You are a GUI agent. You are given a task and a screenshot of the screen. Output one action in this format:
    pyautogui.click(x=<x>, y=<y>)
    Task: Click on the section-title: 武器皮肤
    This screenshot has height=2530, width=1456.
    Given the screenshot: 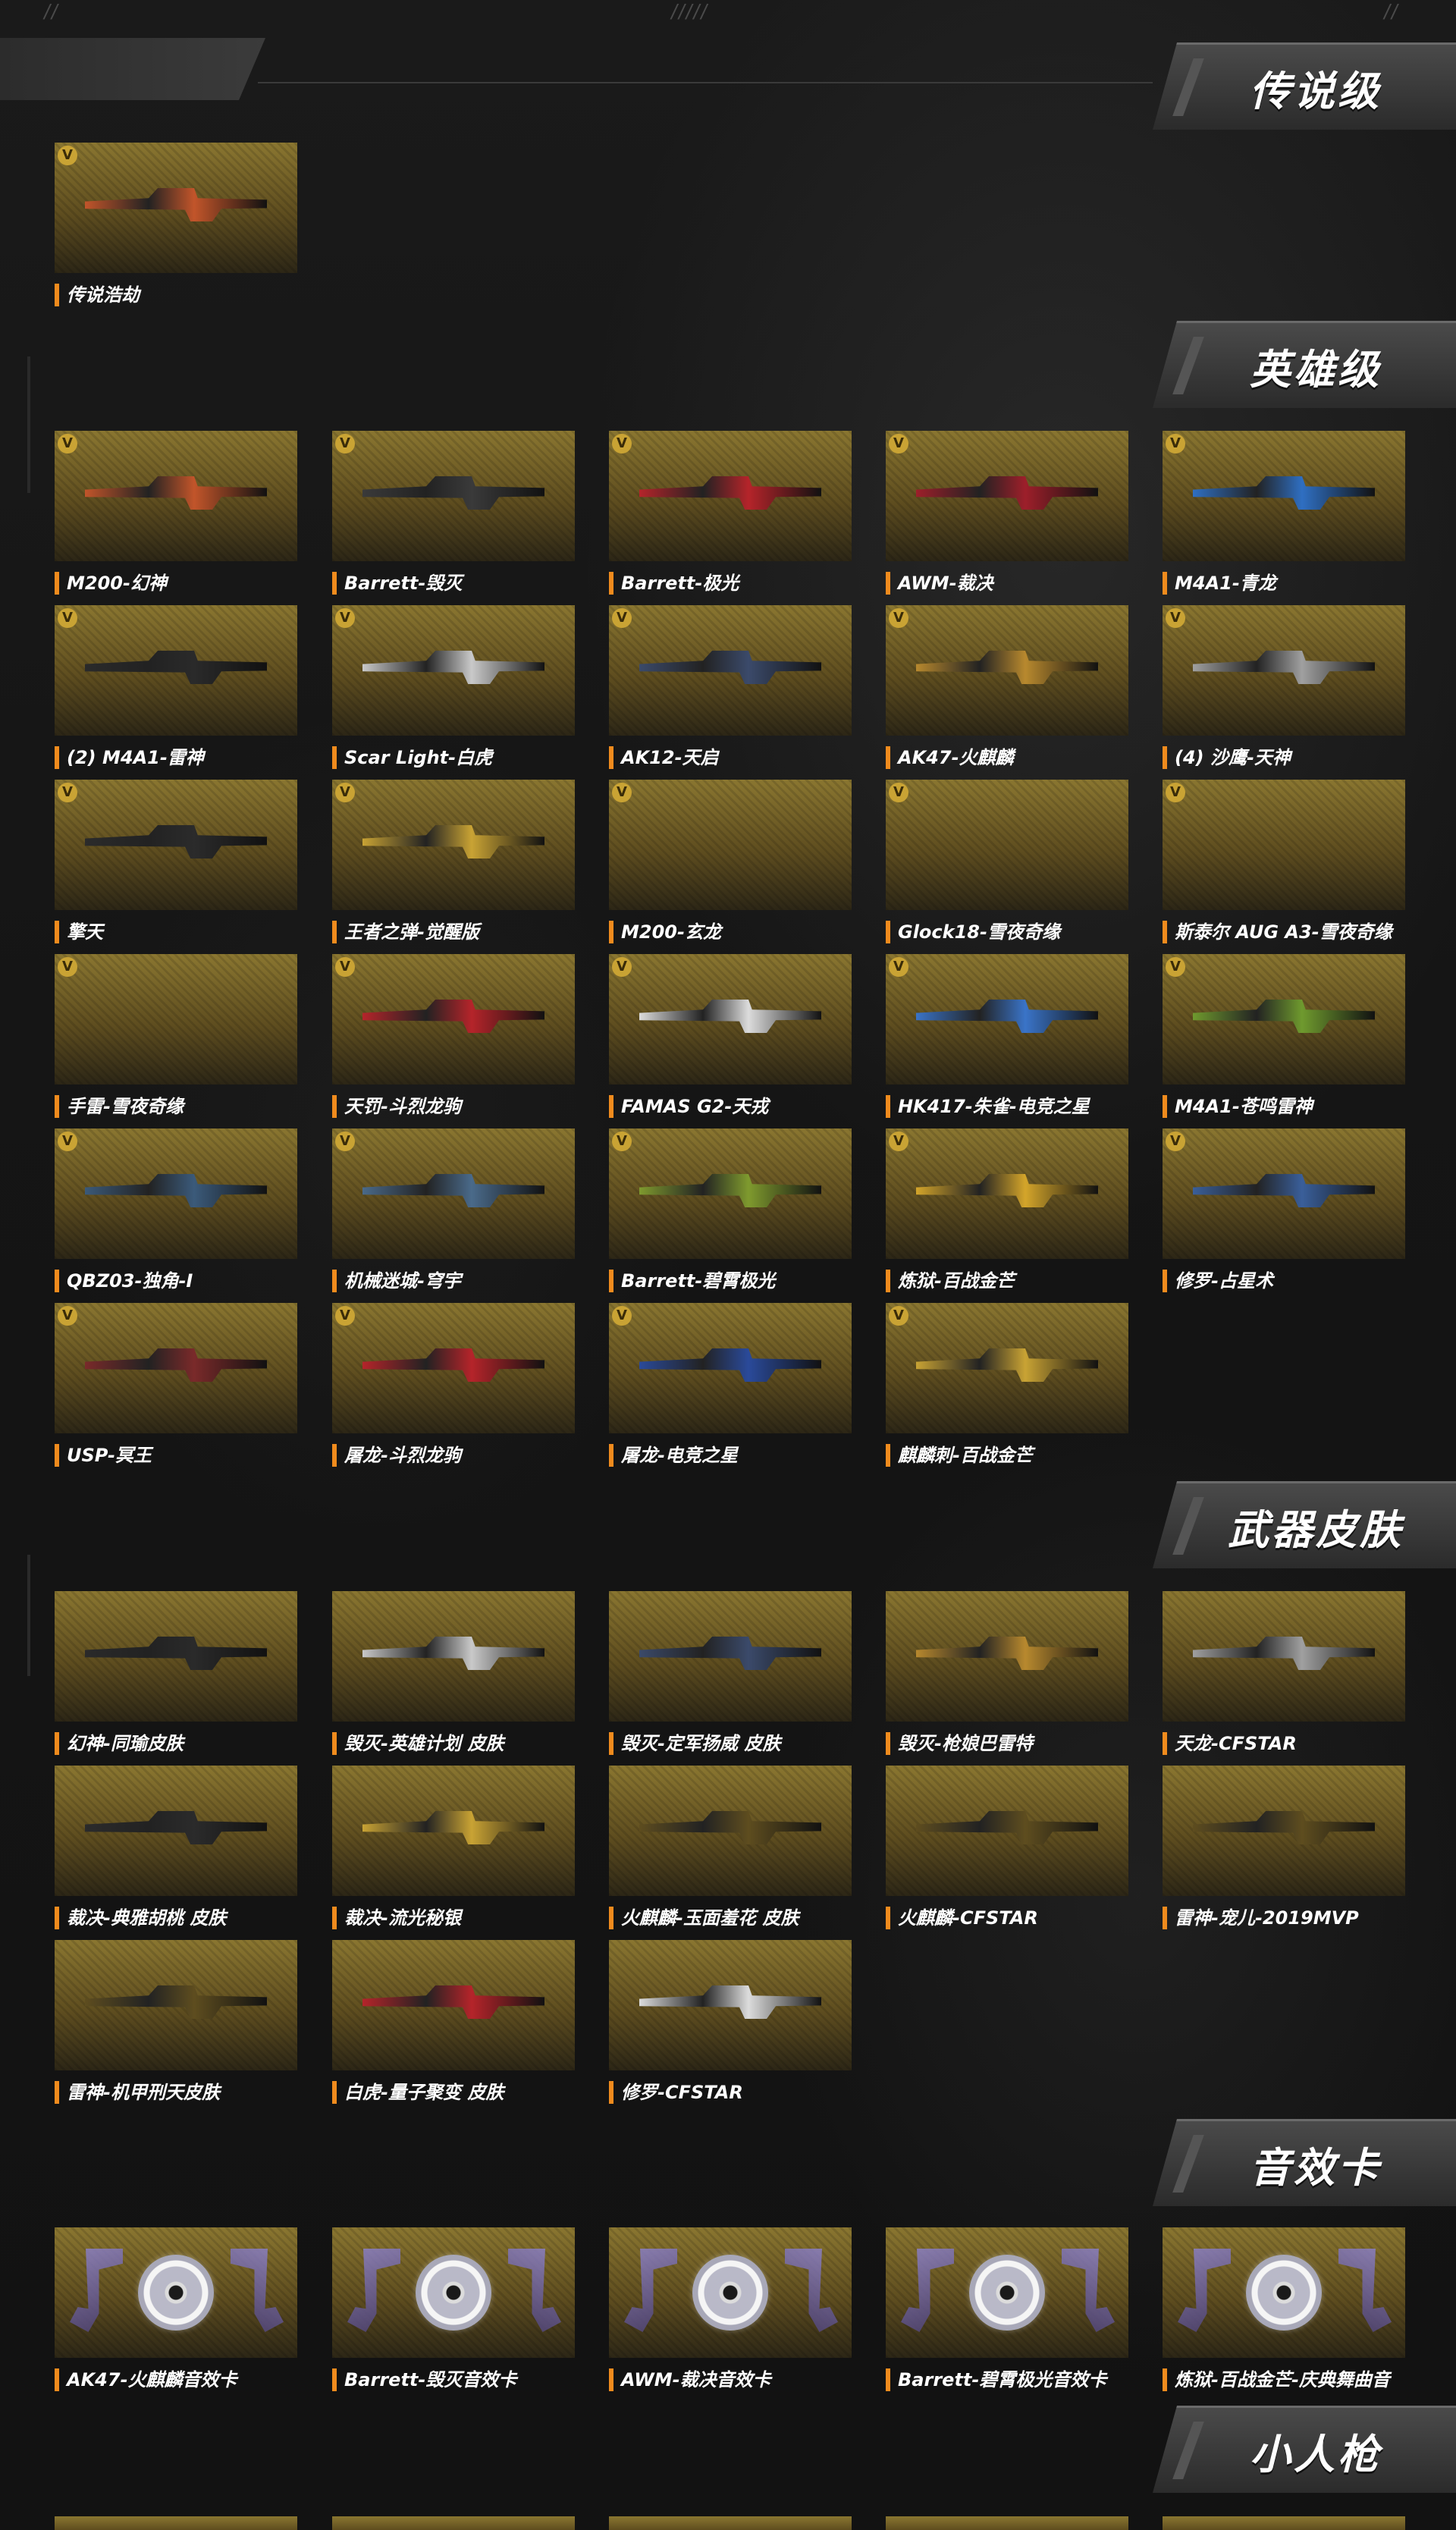 What is the action you would take?
    pyautogui.click(x=1316, y=1529)
    